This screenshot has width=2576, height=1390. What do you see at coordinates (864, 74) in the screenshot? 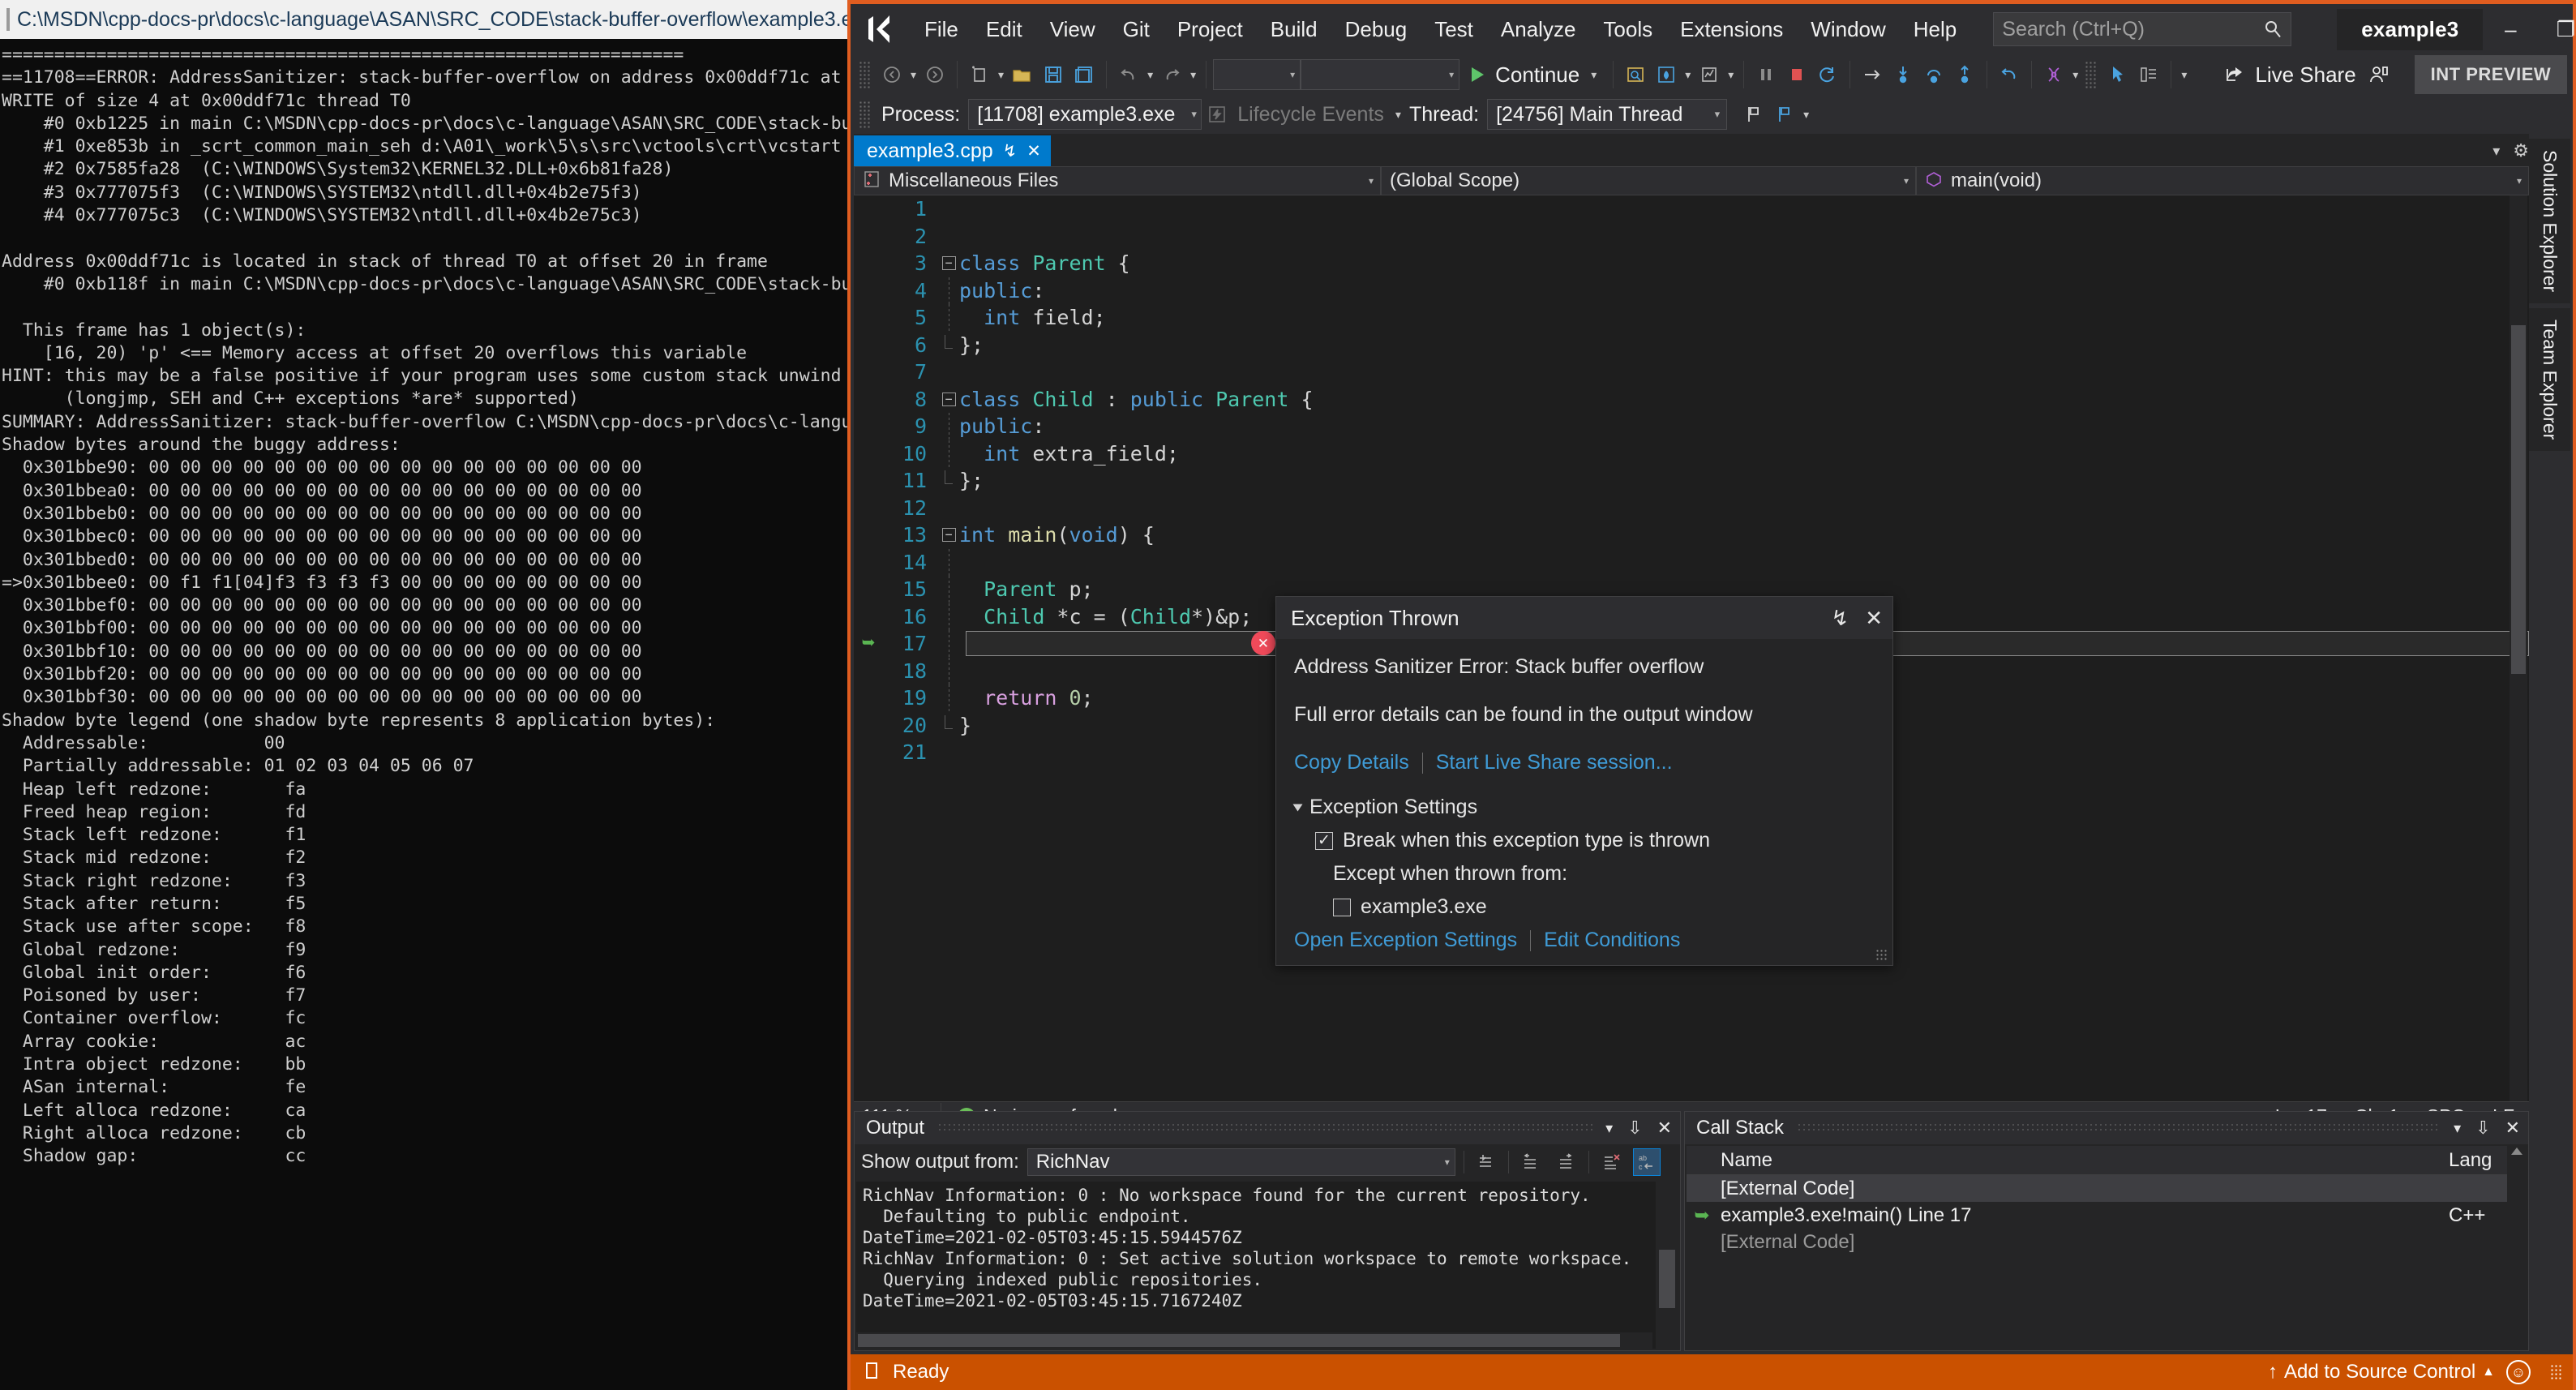
I see `toolbar-grip` at bounding box center [864, 74].